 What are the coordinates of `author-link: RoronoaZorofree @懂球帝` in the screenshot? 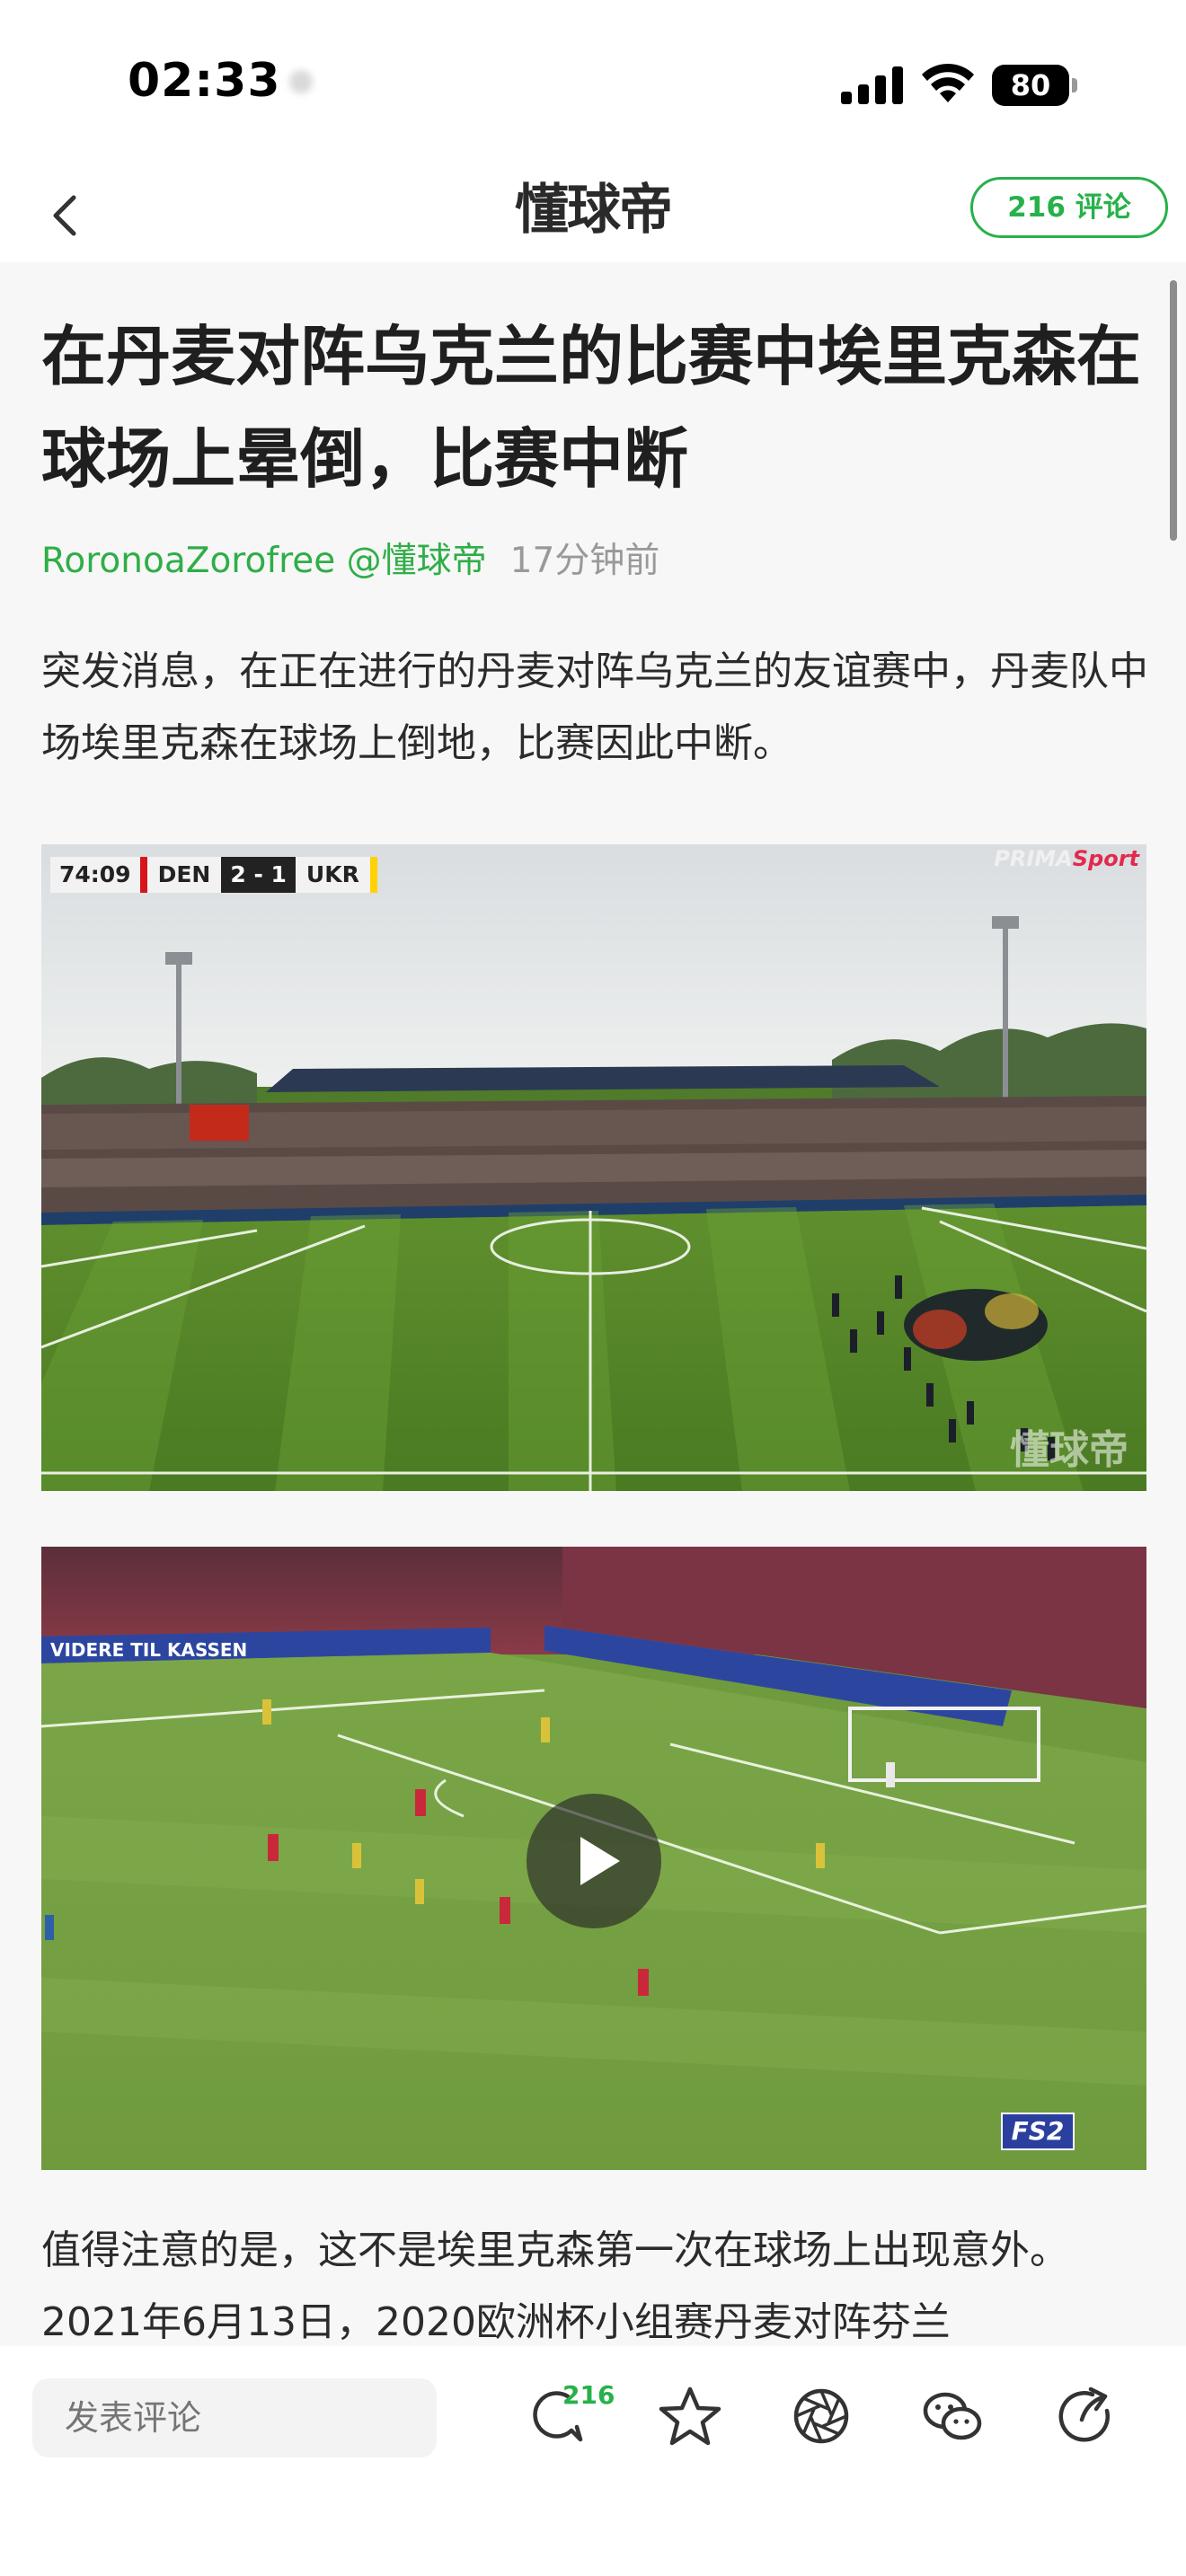 It's located at (264, 561).